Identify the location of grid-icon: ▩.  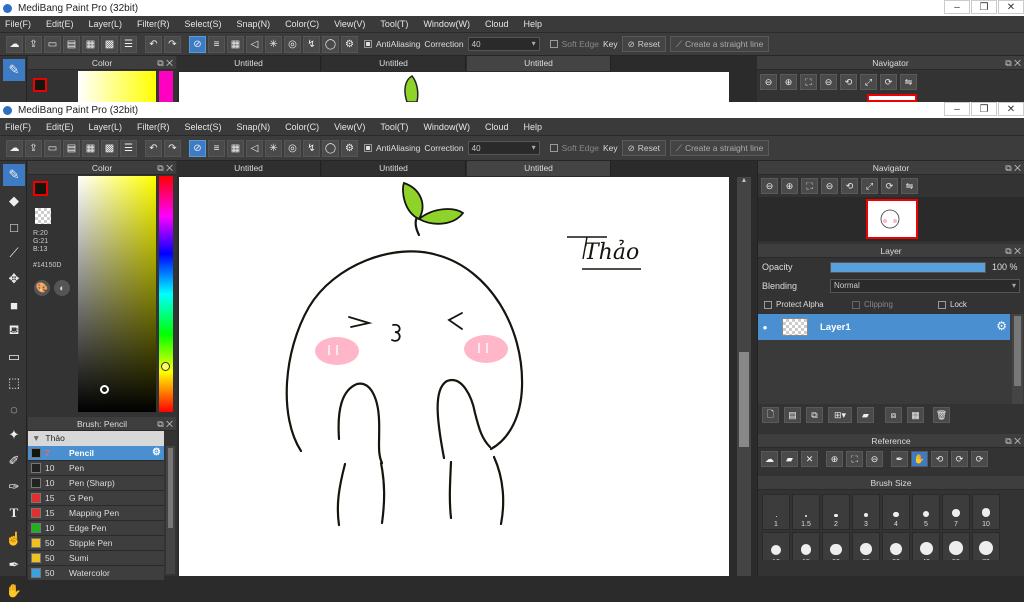
(109, 44).